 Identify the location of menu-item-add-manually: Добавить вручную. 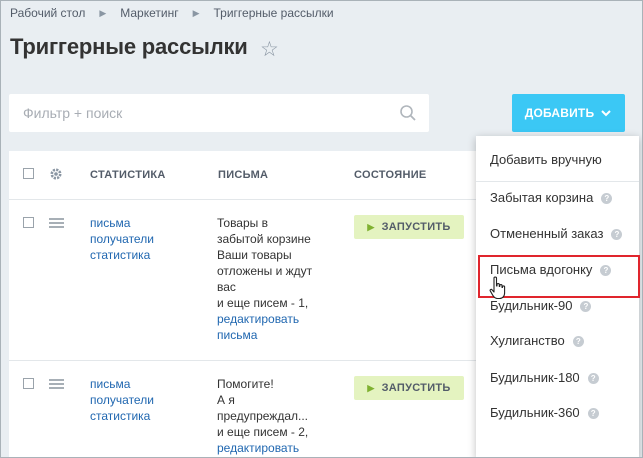
(546, 159).